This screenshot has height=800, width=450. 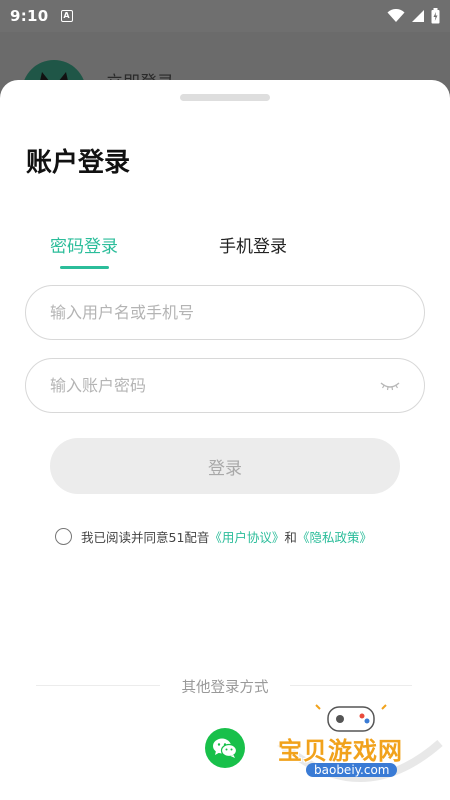 I want to click on eye-closed-icon, so click(x=390, y=386).